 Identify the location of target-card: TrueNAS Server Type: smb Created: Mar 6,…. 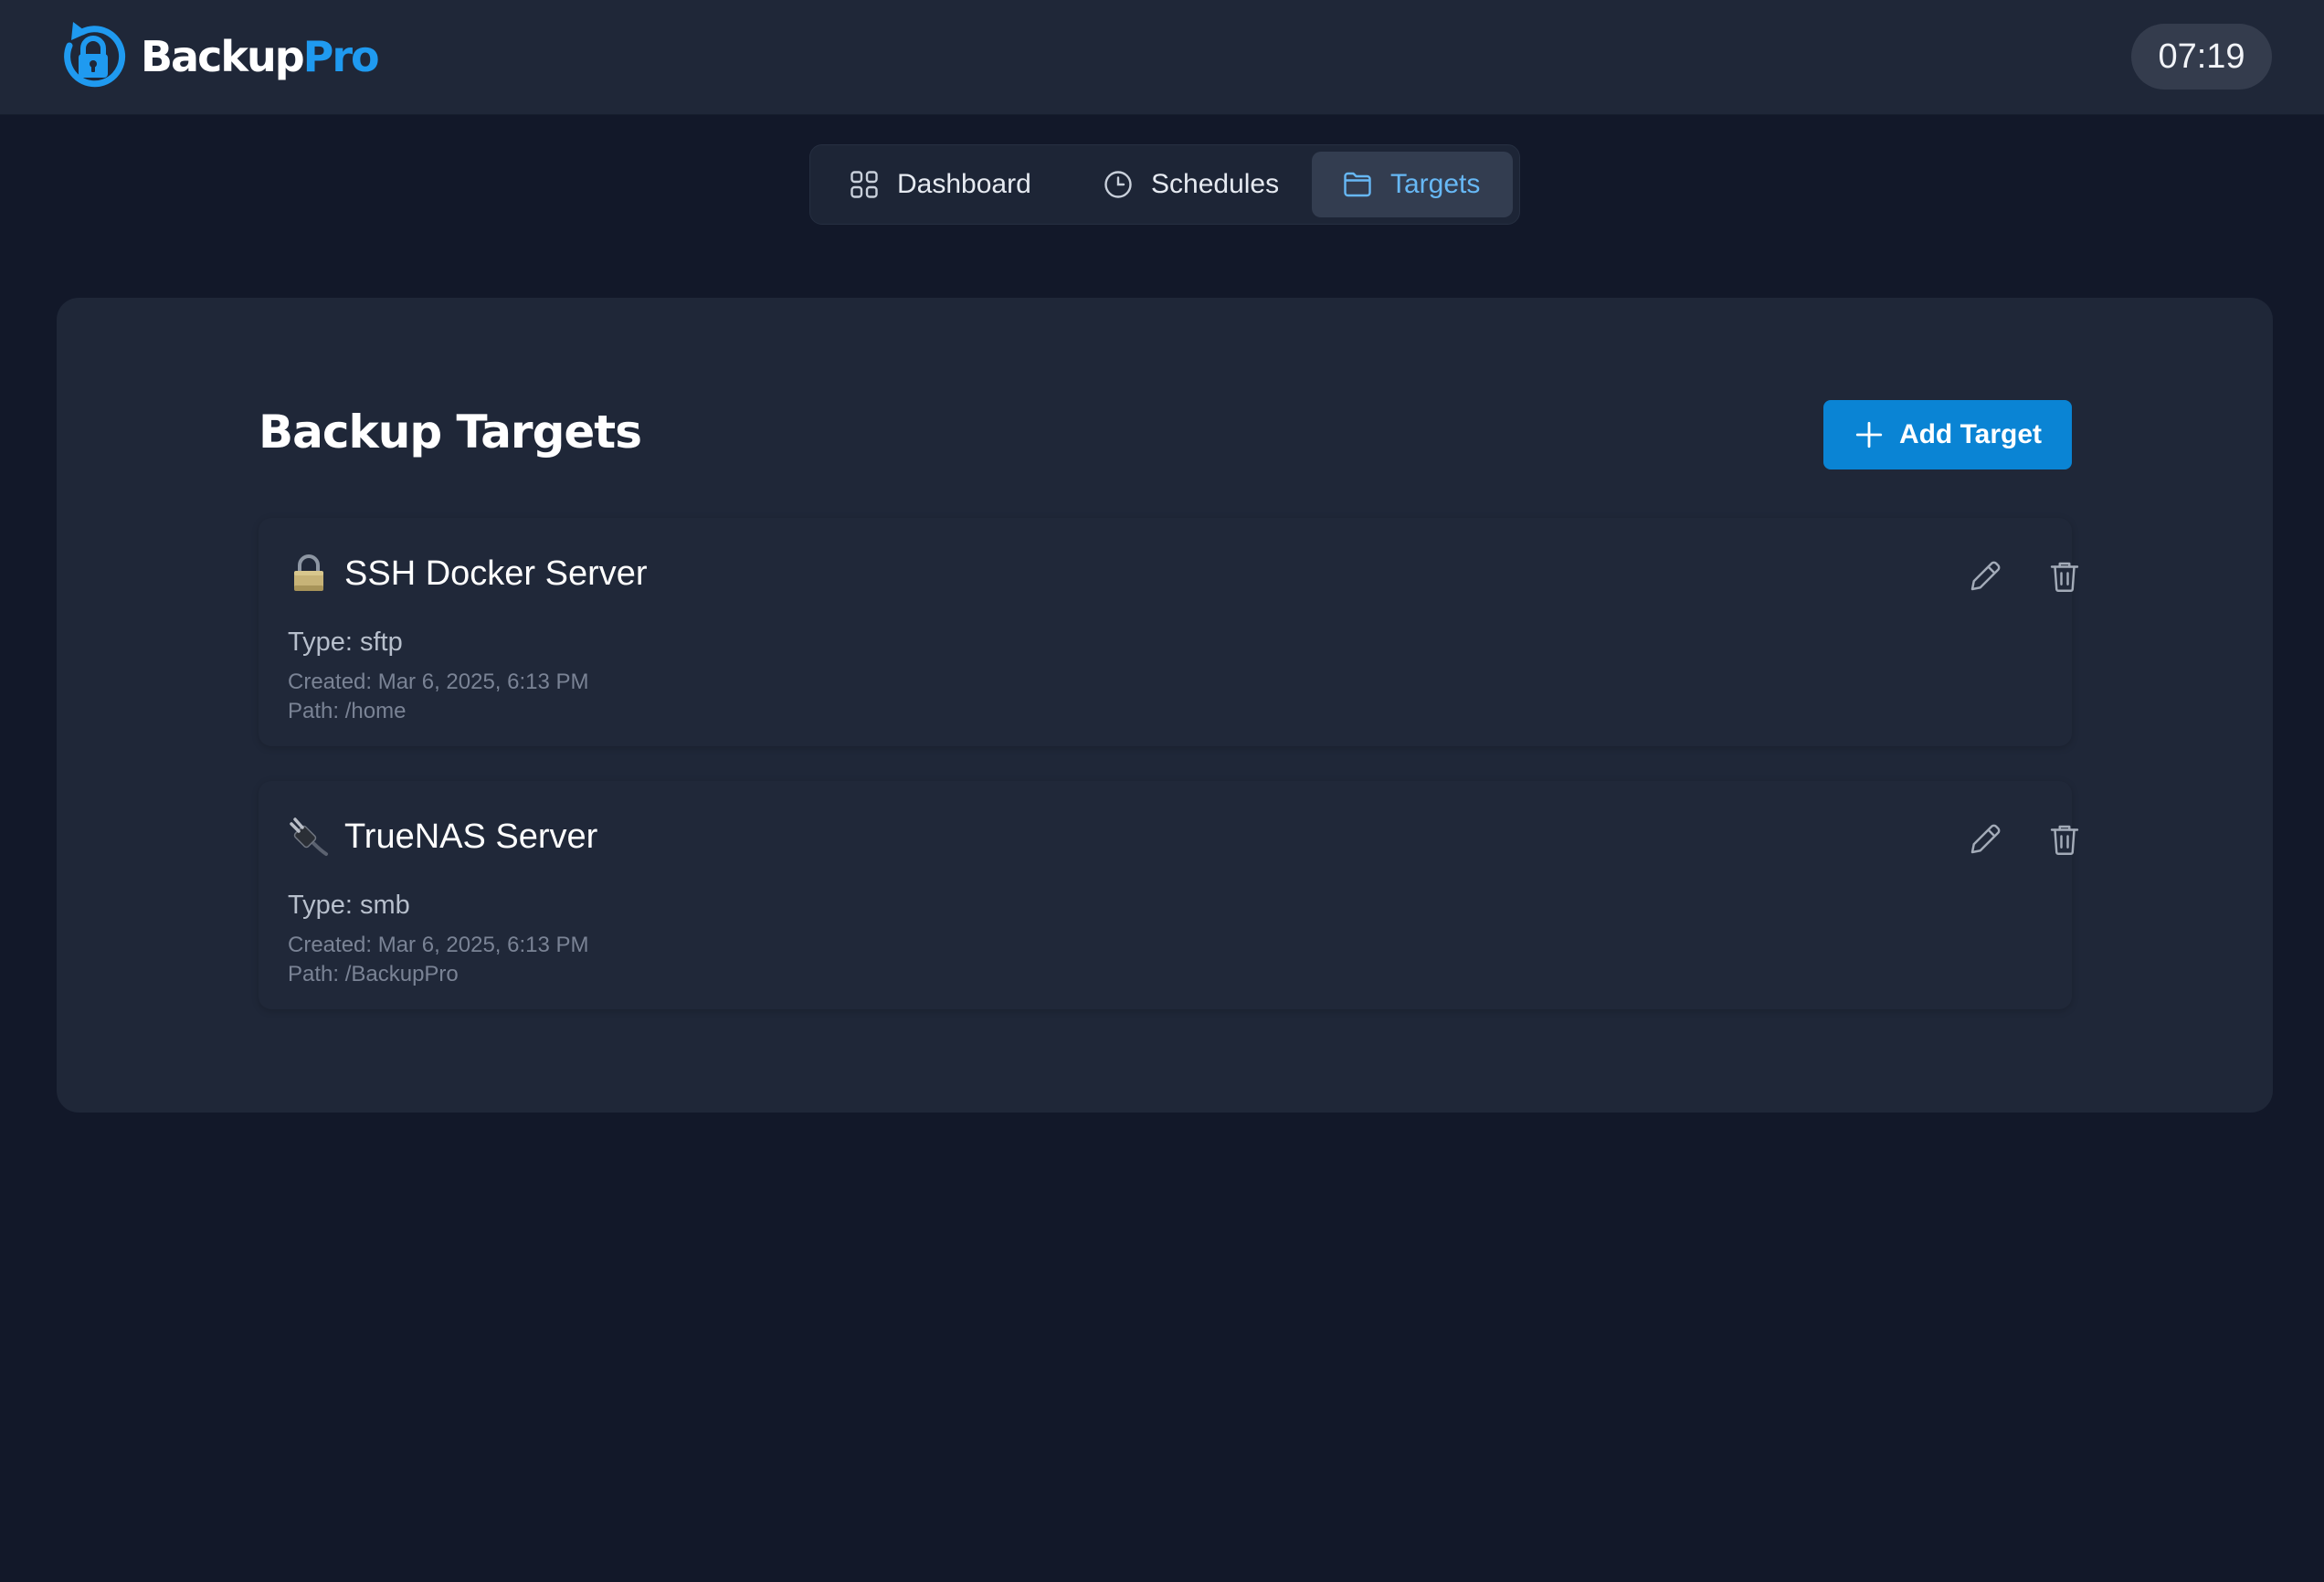
(1169, 895).